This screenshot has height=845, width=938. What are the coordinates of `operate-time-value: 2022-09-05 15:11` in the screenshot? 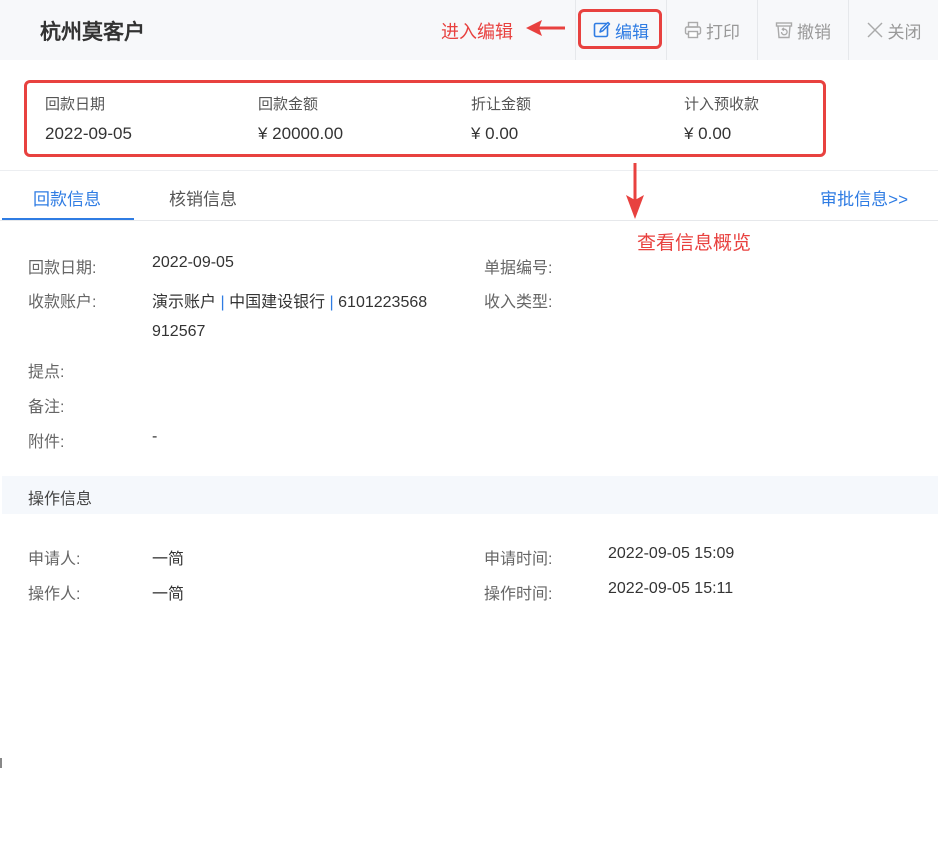 It's located at (671, 588).